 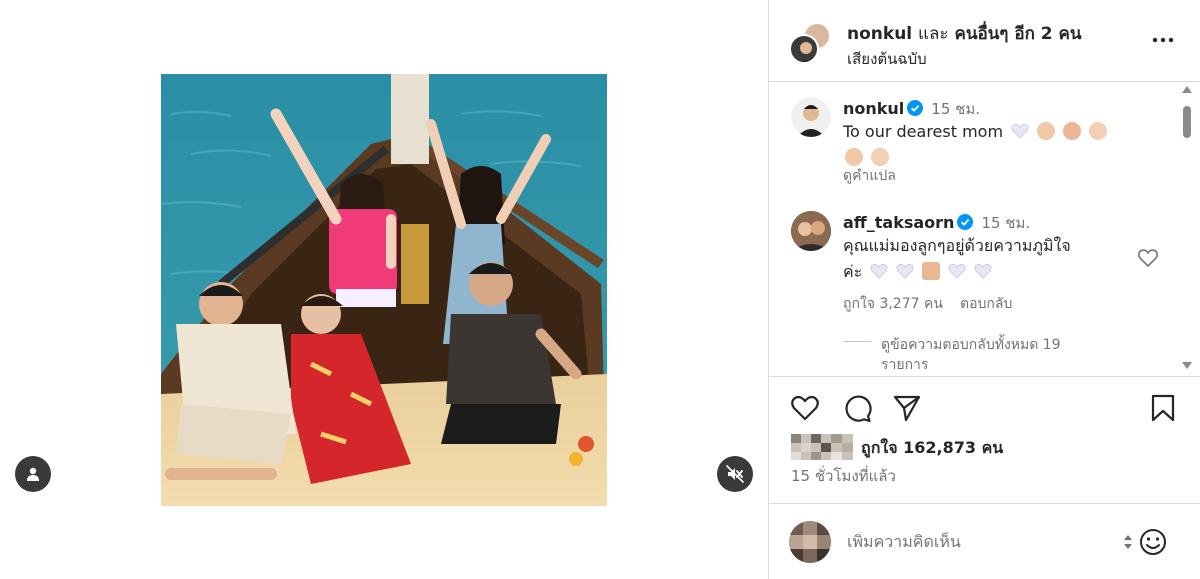 I want to click on header-others: คนอื่นๆ อีก 2 คน, so click(x=1017, y=34).